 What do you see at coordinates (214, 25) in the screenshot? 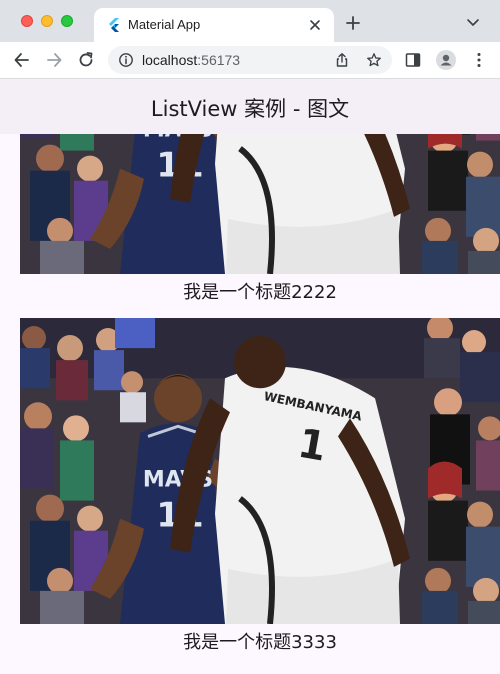
I see `tab-material-app: Material App` at bounding box center [214, 25].